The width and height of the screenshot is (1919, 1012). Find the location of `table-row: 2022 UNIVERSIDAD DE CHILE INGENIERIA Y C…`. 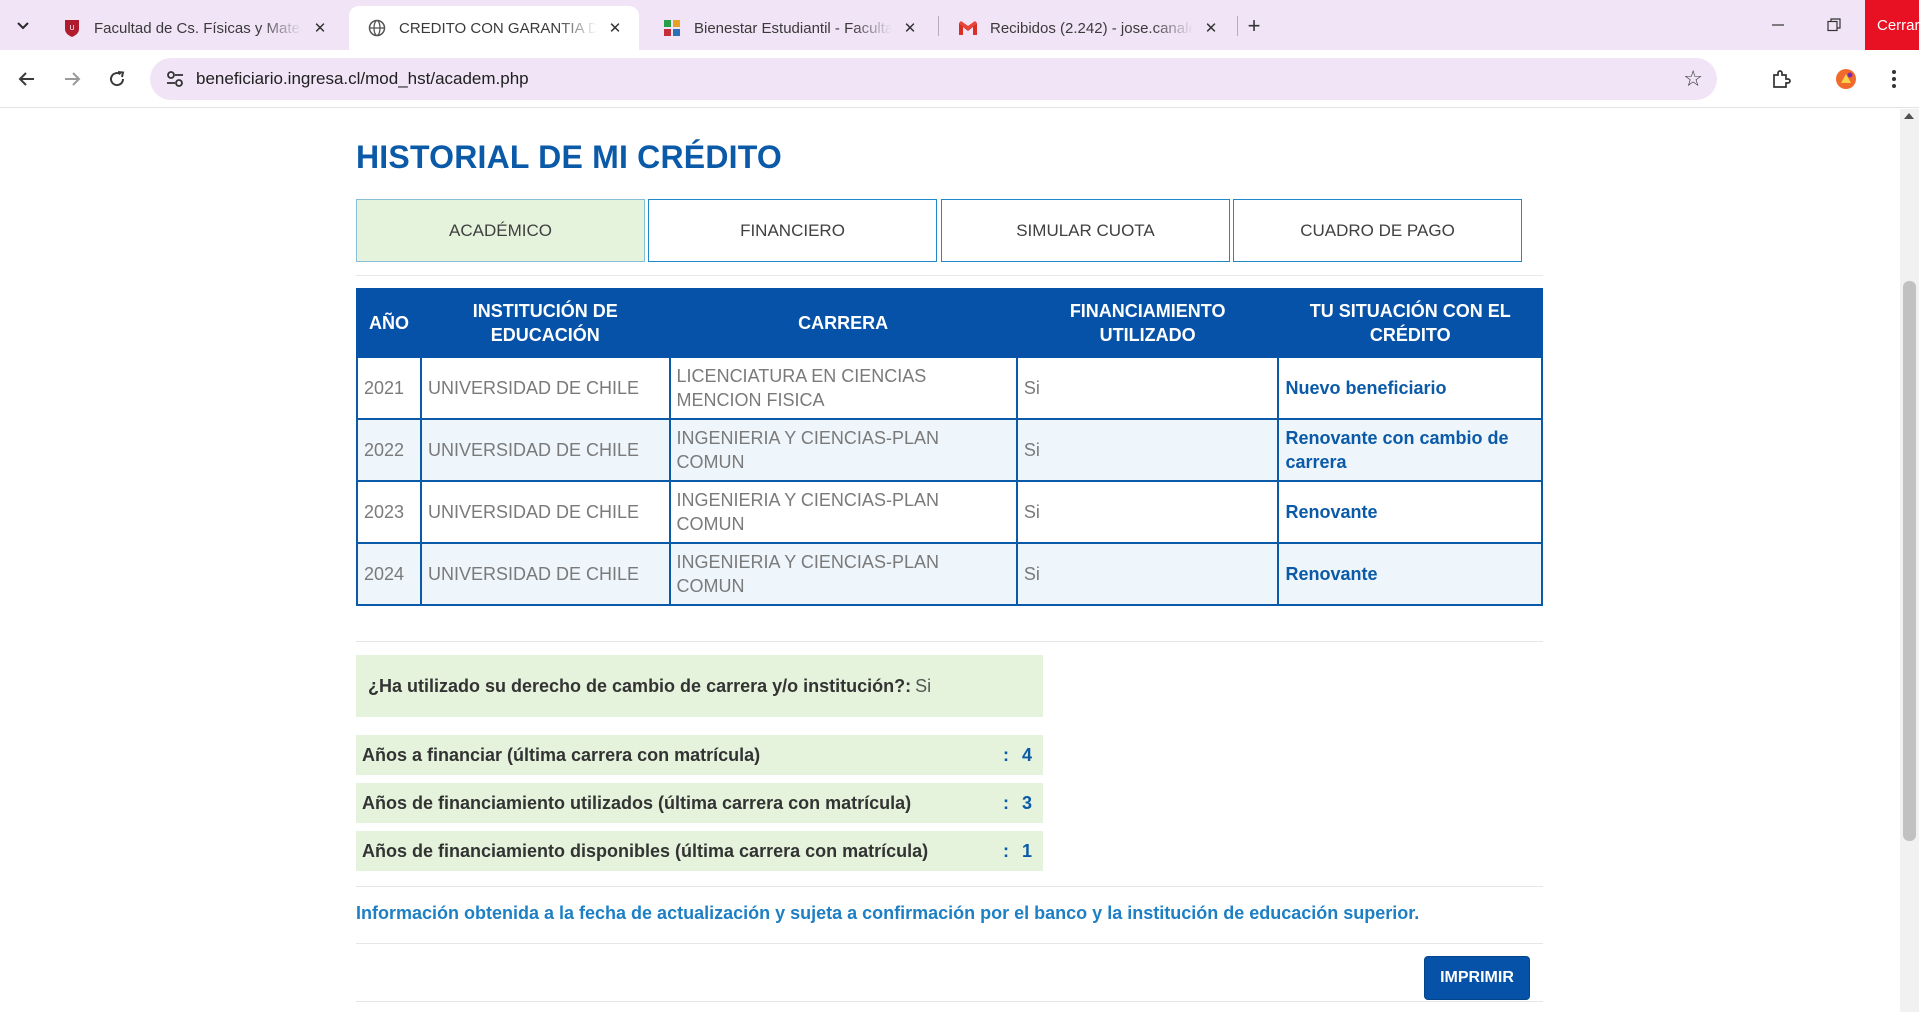

table-row: 2022 UNIVERSIDAD DE CHILE INGENIERIA Y C… is located at coordinates (949, 450).